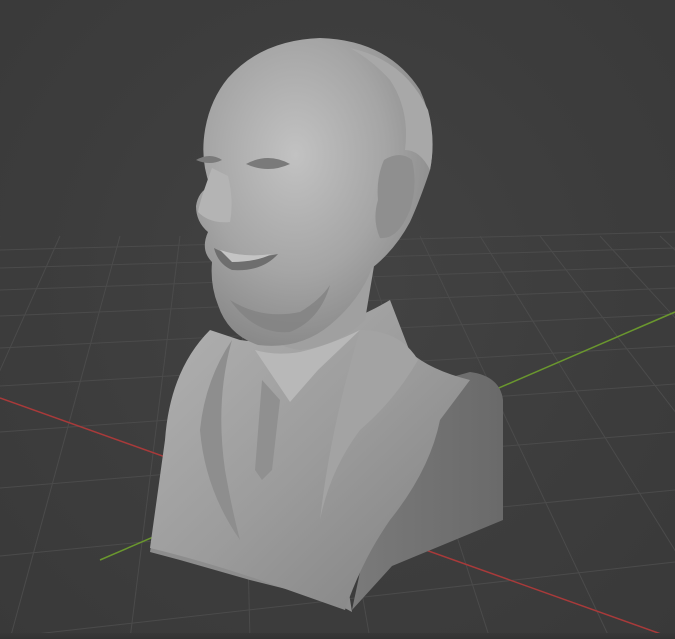 Image resolution: width=675 pixels, height=639 pixels. I want to click on bust-ear, so click(395, 197).